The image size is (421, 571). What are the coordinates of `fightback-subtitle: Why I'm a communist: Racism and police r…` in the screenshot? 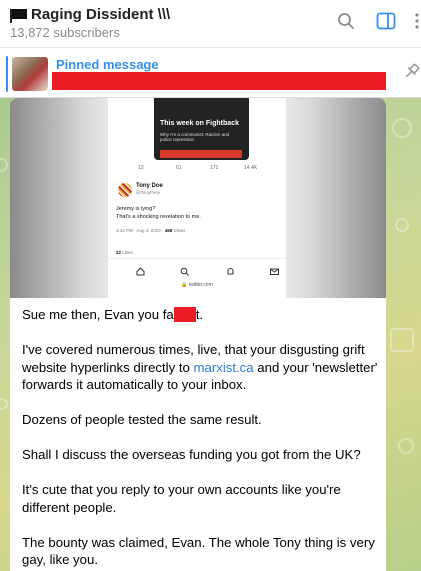 It's located at (195, 137).